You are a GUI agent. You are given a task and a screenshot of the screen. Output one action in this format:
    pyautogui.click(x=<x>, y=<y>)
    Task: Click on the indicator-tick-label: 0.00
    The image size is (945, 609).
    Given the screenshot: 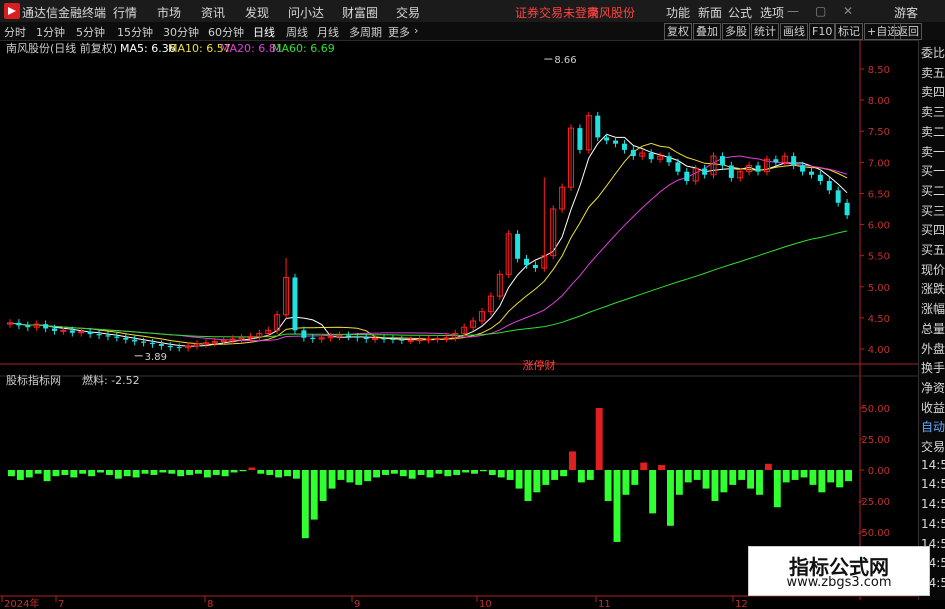 What is the action you would take?
    pyautogui.click(x=879, y=471)
    